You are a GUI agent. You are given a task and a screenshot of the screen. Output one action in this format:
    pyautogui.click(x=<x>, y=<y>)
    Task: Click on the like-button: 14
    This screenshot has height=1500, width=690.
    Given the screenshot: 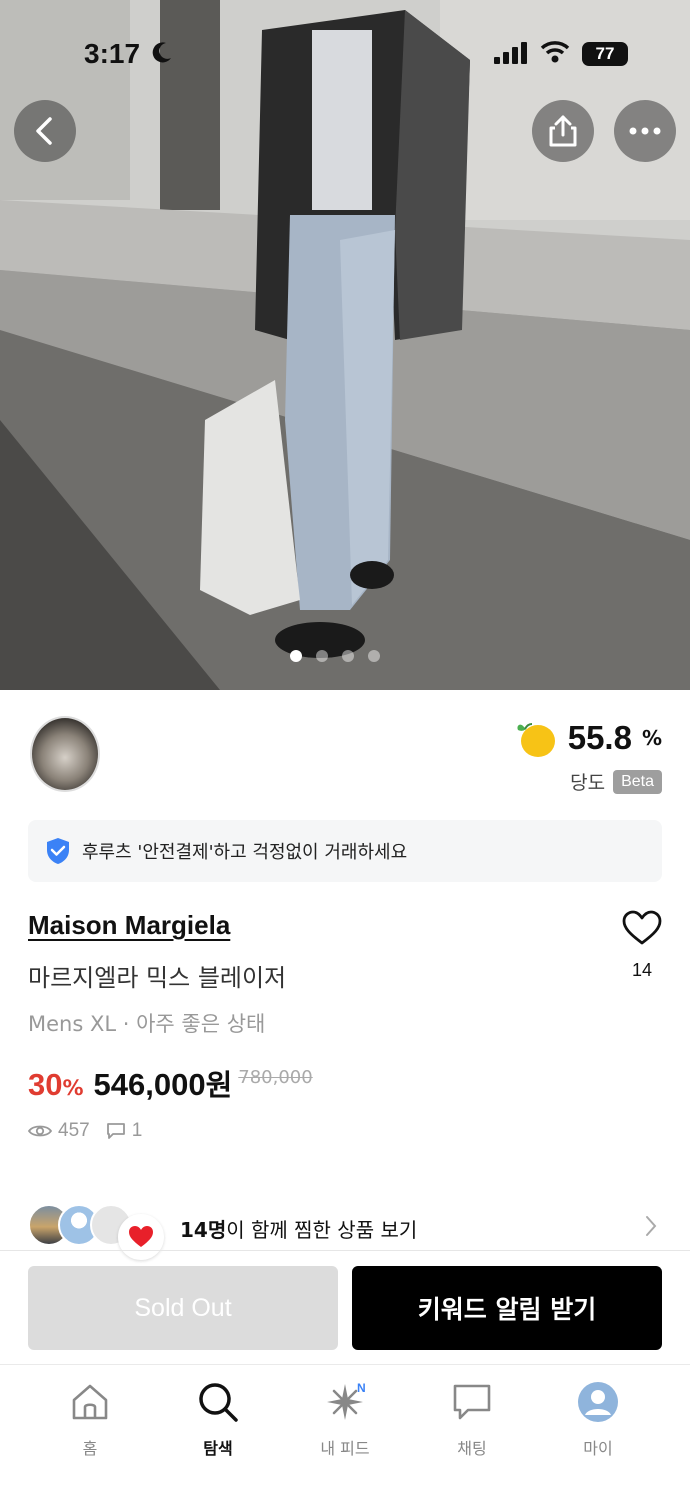 What is the action you would take?
    pyautogui.click(x=642, y=945)
    